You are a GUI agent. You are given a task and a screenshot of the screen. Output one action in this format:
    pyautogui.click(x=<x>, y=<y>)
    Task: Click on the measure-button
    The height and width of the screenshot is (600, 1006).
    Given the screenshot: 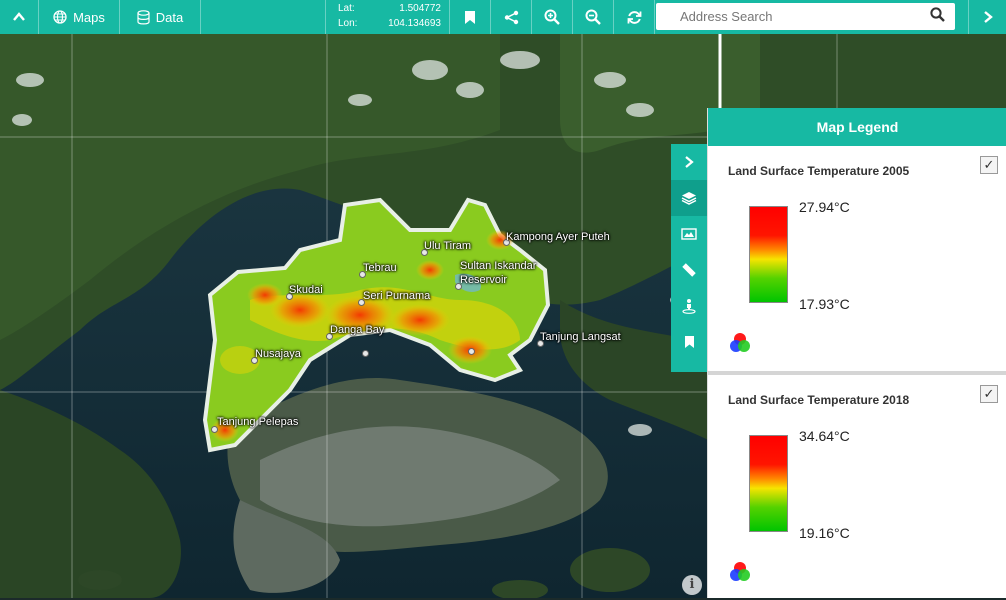 What is the action you would take?
    pyautogui.click(x=689, y=270)
    